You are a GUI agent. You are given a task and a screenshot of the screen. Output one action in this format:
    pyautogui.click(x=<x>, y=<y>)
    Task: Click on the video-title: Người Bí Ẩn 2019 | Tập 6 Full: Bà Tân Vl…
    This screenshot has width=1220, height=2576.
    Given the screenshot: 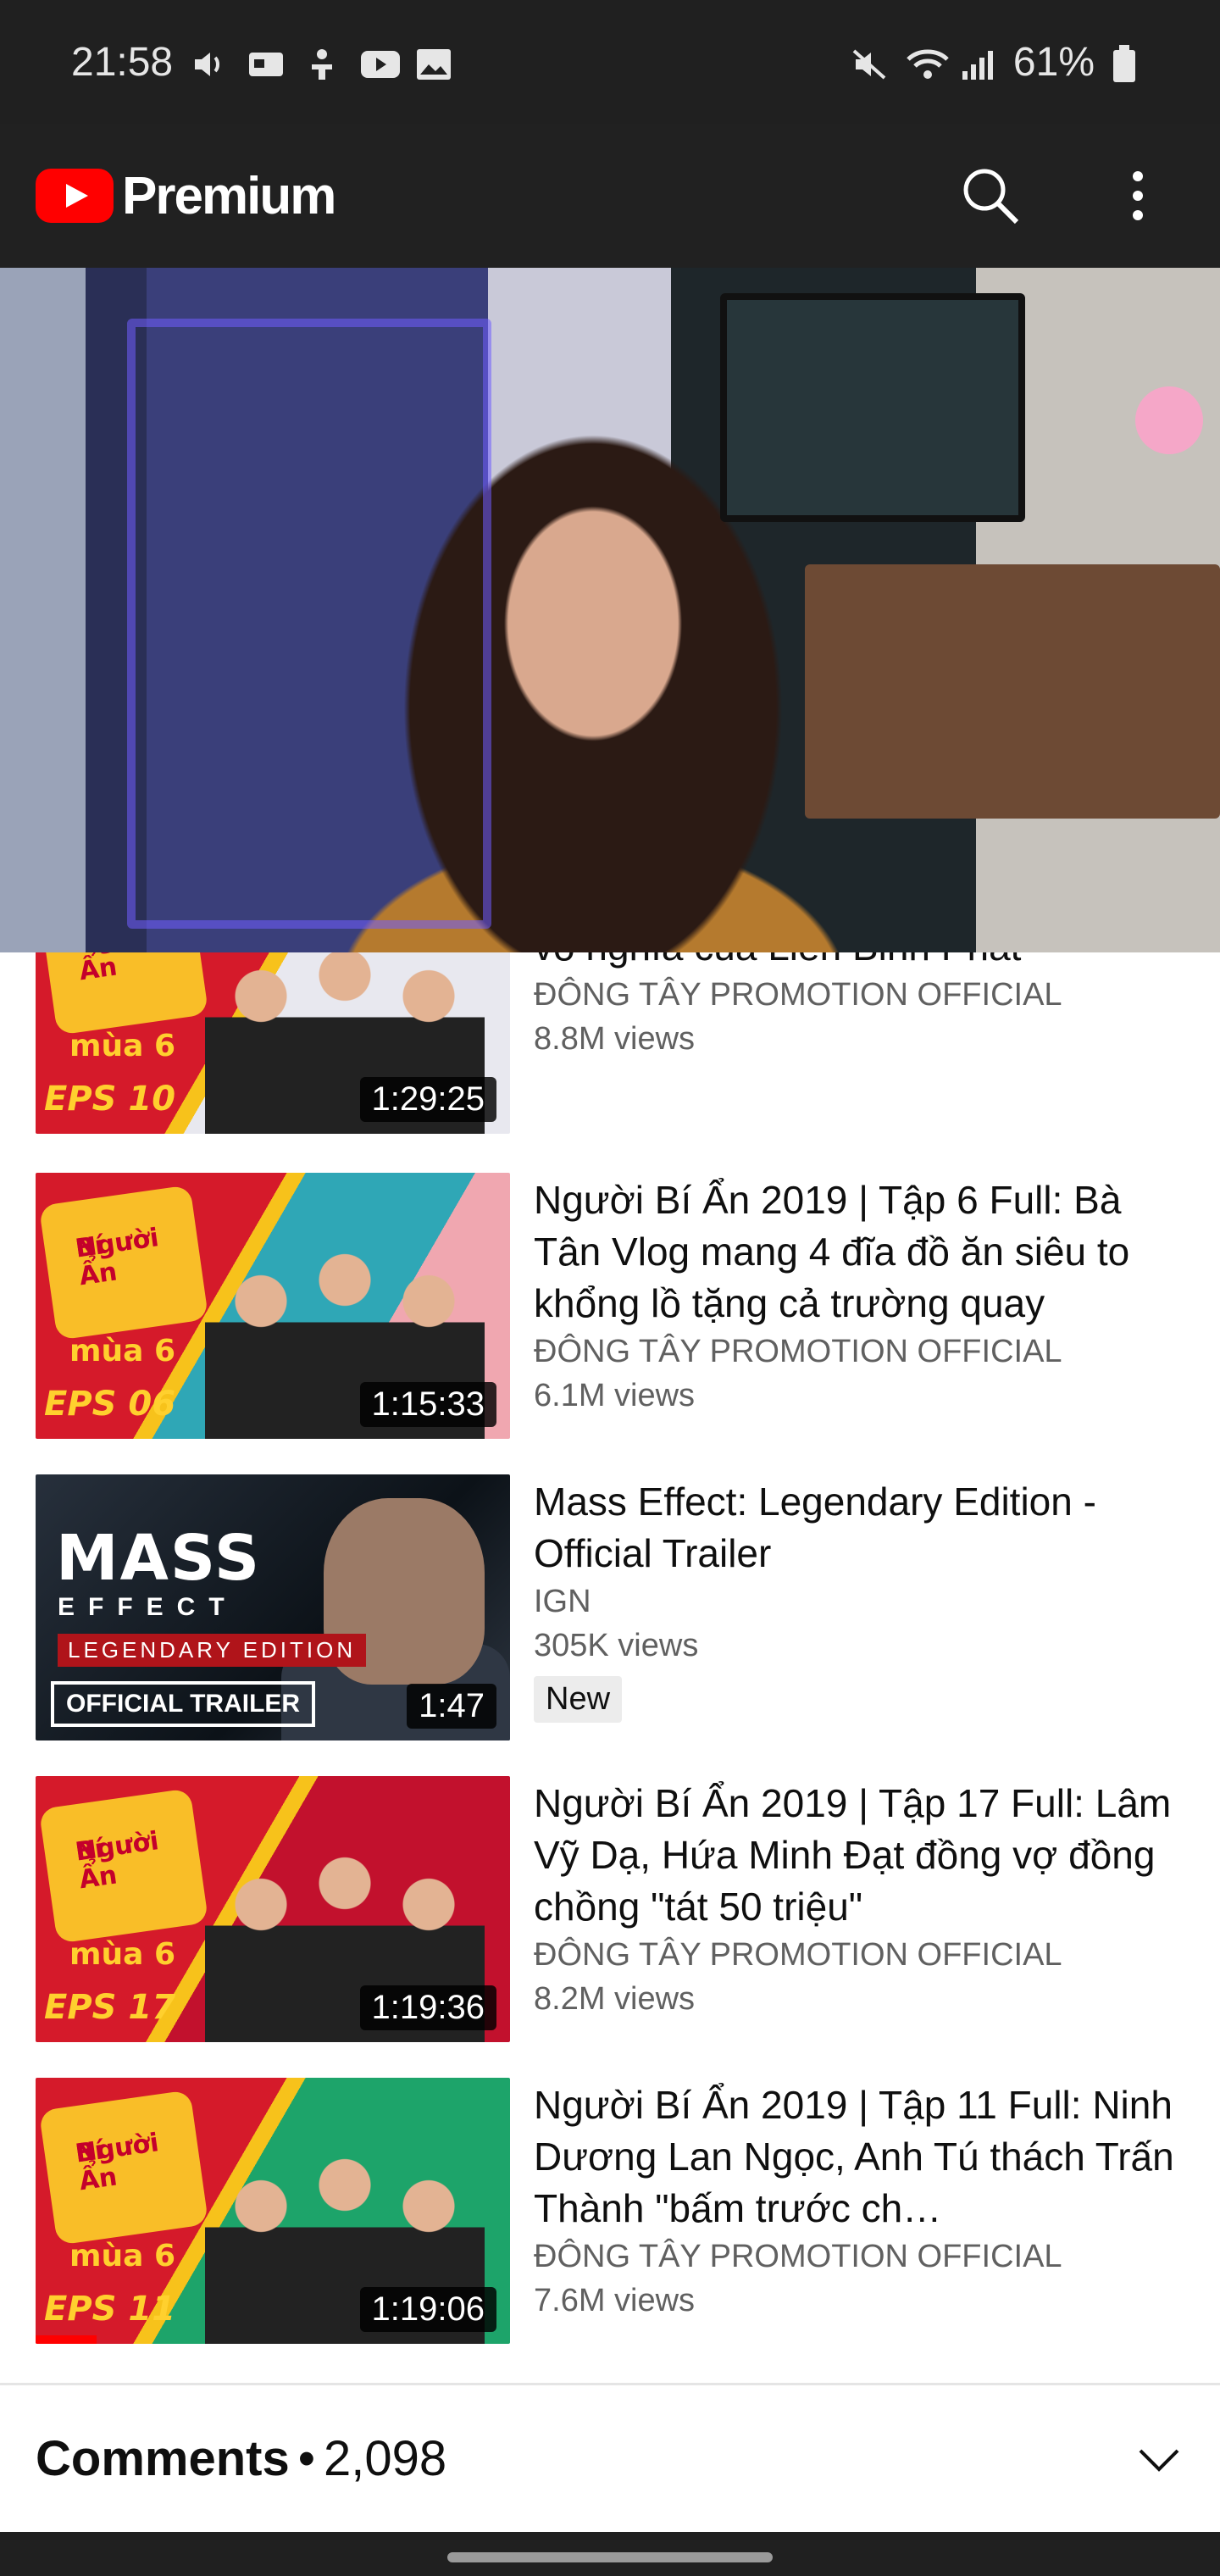 What is the action you would take?
    pyautogui.click(x=859, y=1252)
    